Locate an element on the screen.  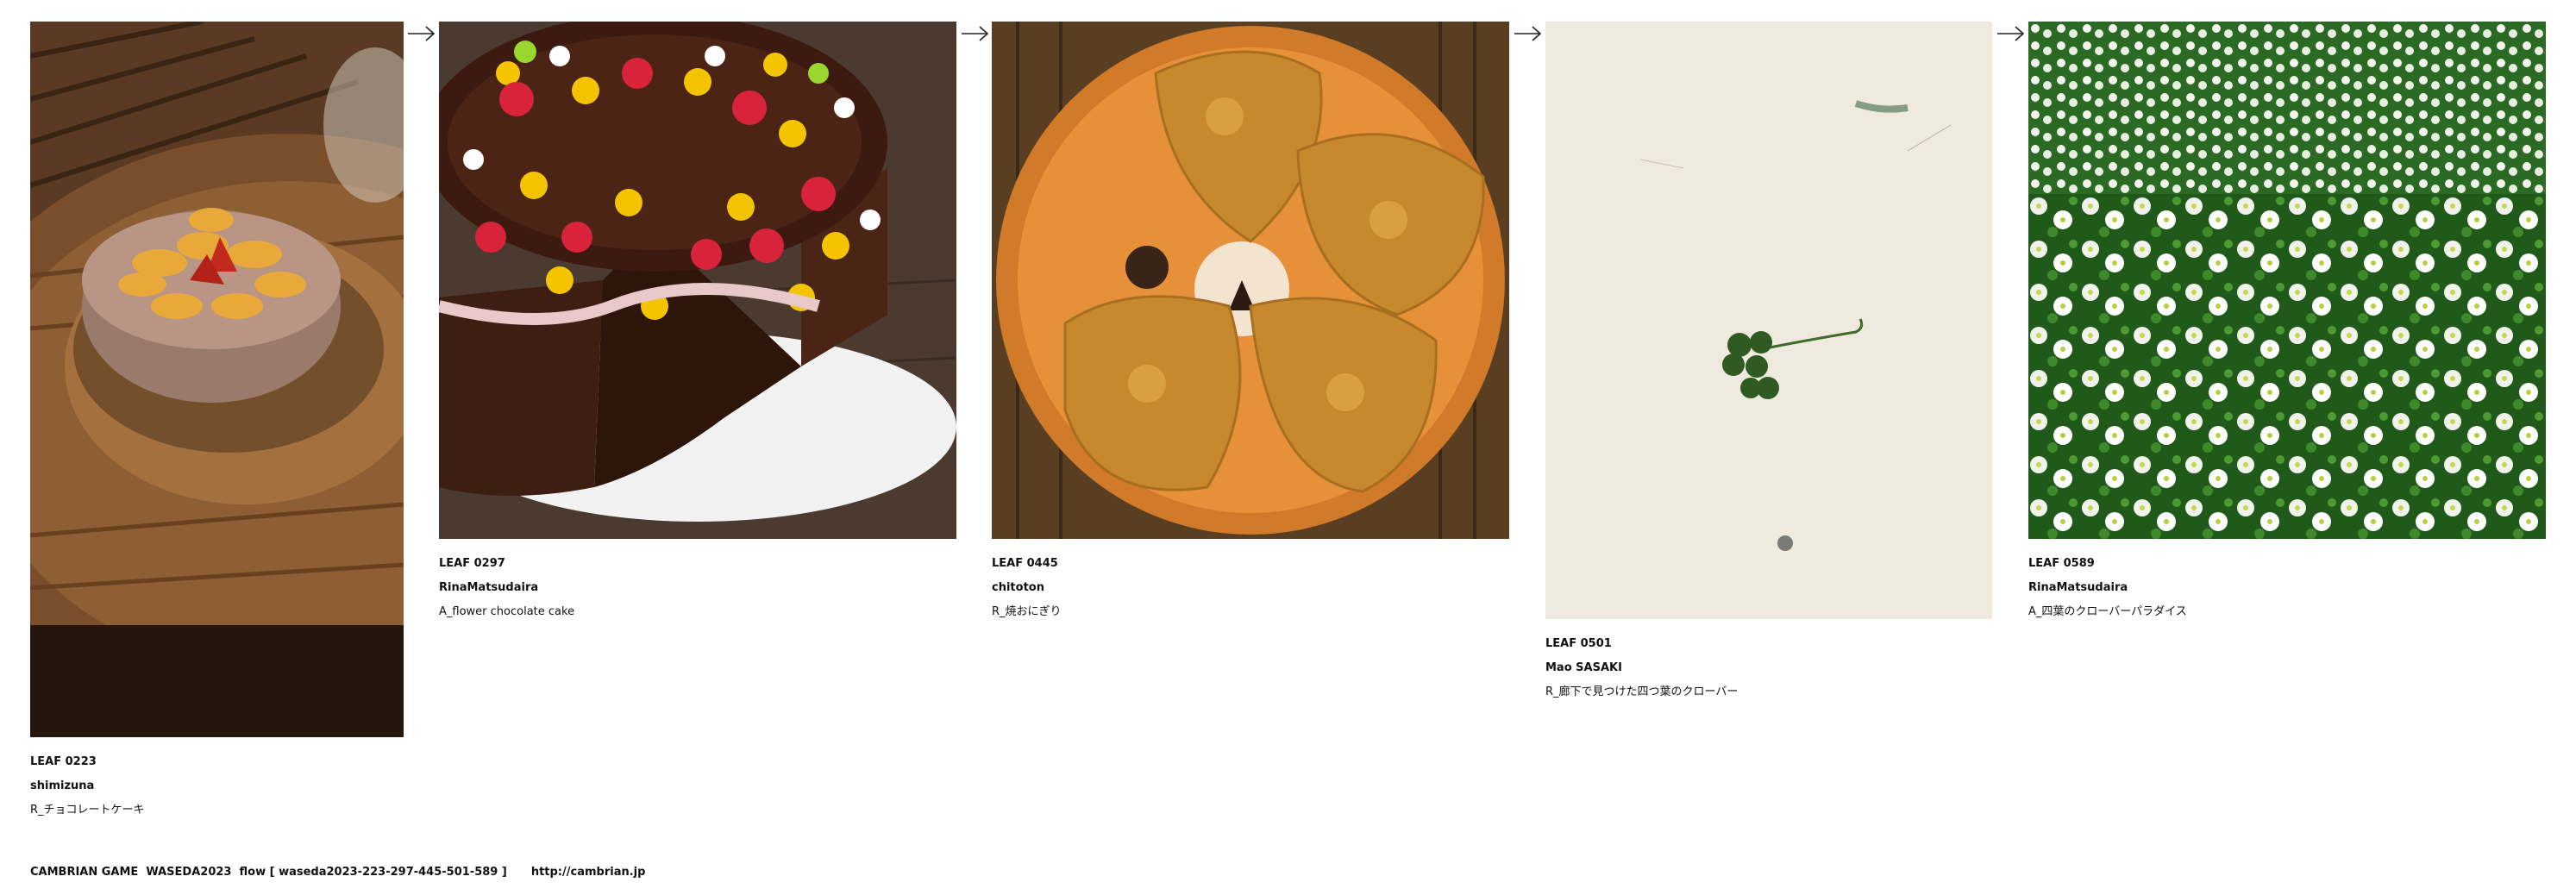
leaf-id: LEAF 0223 is located at coordinates (63, 761).